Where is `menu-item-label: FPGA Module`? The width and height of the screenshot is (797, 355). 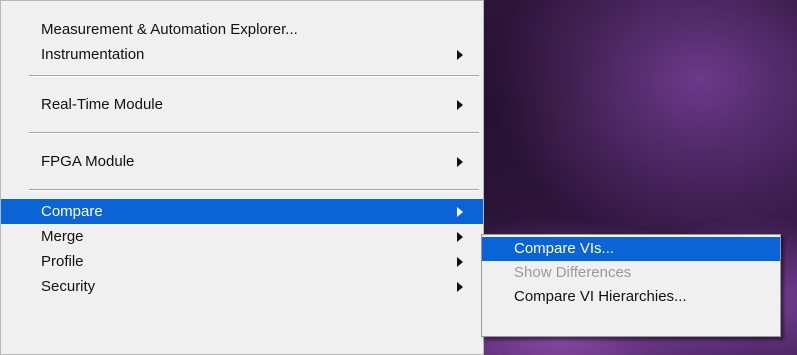
menu-item-label: FPGA Module is located at coordinates (88, 161).